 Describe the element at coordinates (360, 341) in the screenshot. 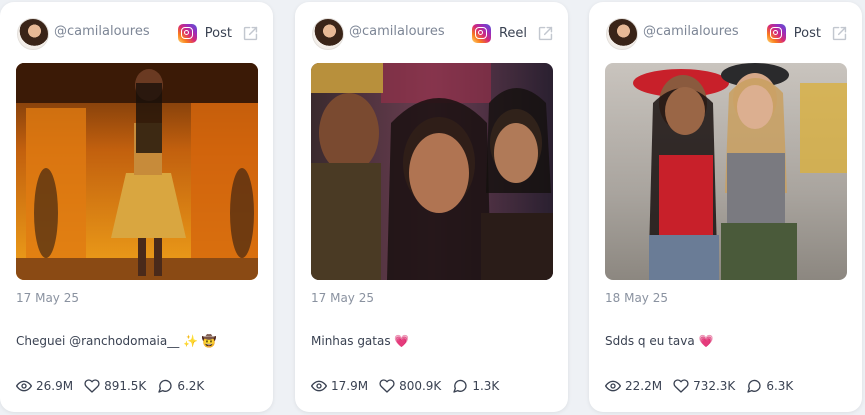

I see `post-caption: Minhas gatas 💗` at that location.